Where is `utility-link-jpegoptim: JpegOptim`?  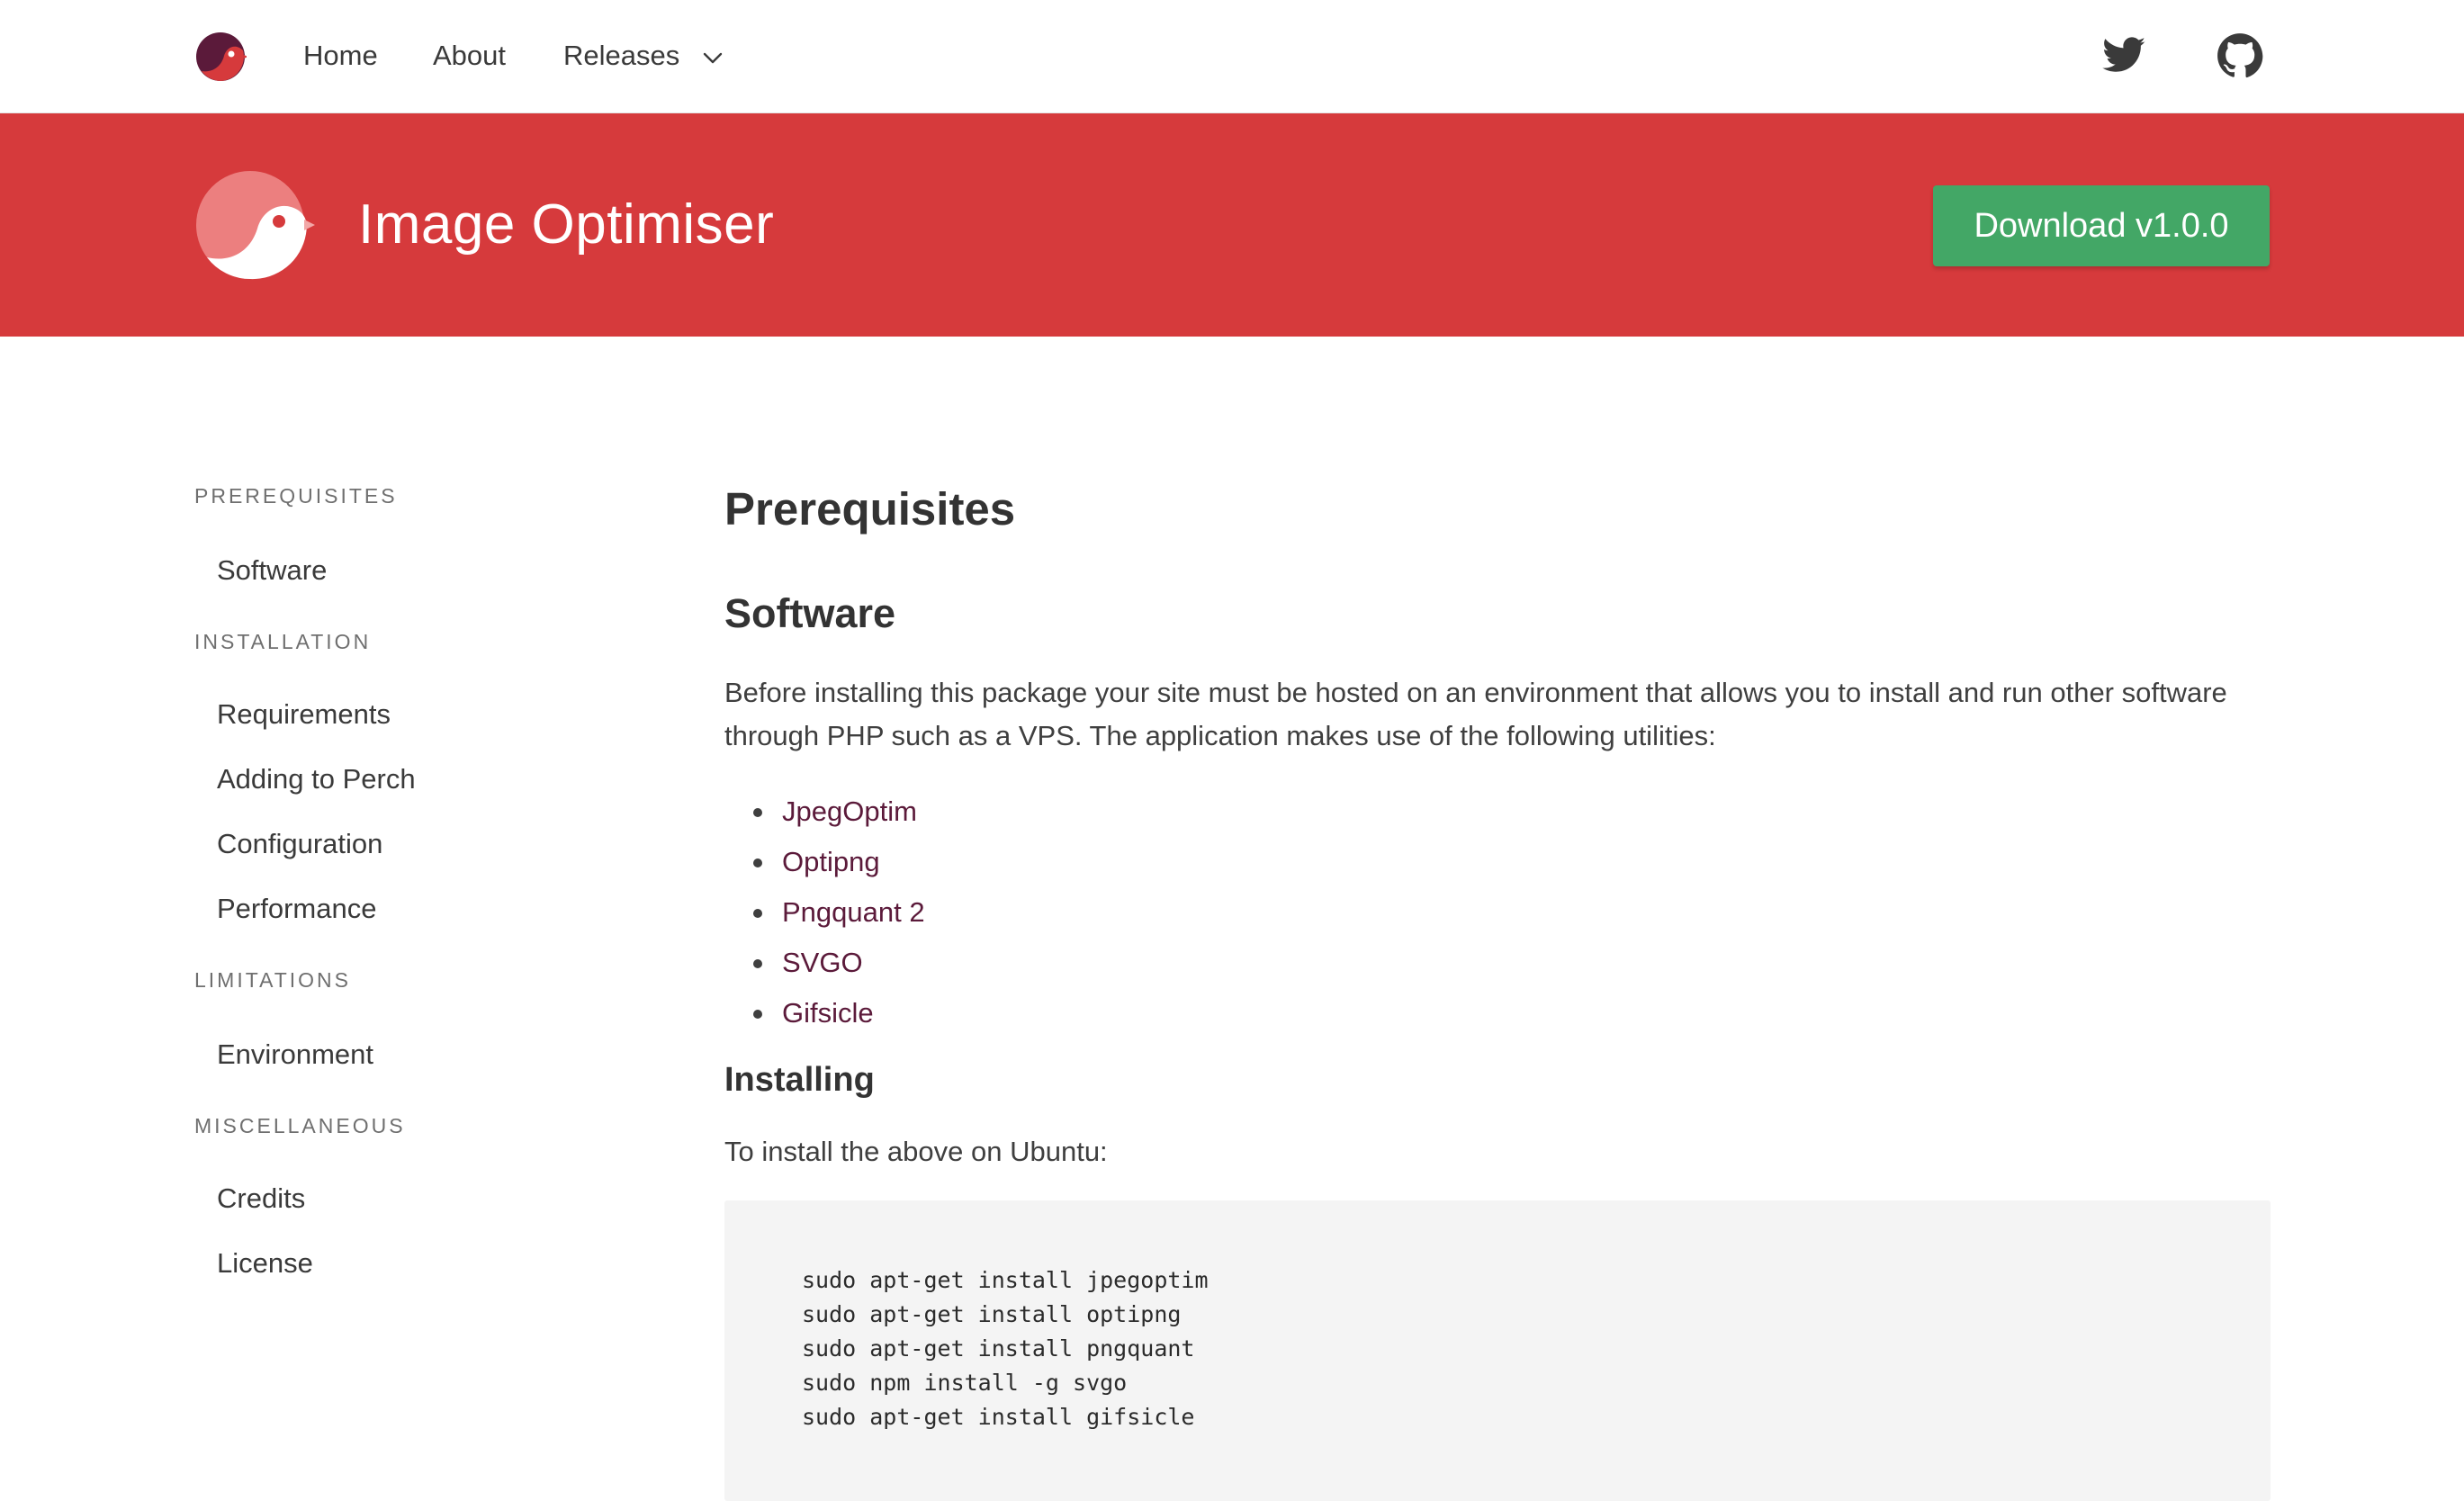
utility-link-jpegoptim: JpegOptim is located at coordinates (849, 811).